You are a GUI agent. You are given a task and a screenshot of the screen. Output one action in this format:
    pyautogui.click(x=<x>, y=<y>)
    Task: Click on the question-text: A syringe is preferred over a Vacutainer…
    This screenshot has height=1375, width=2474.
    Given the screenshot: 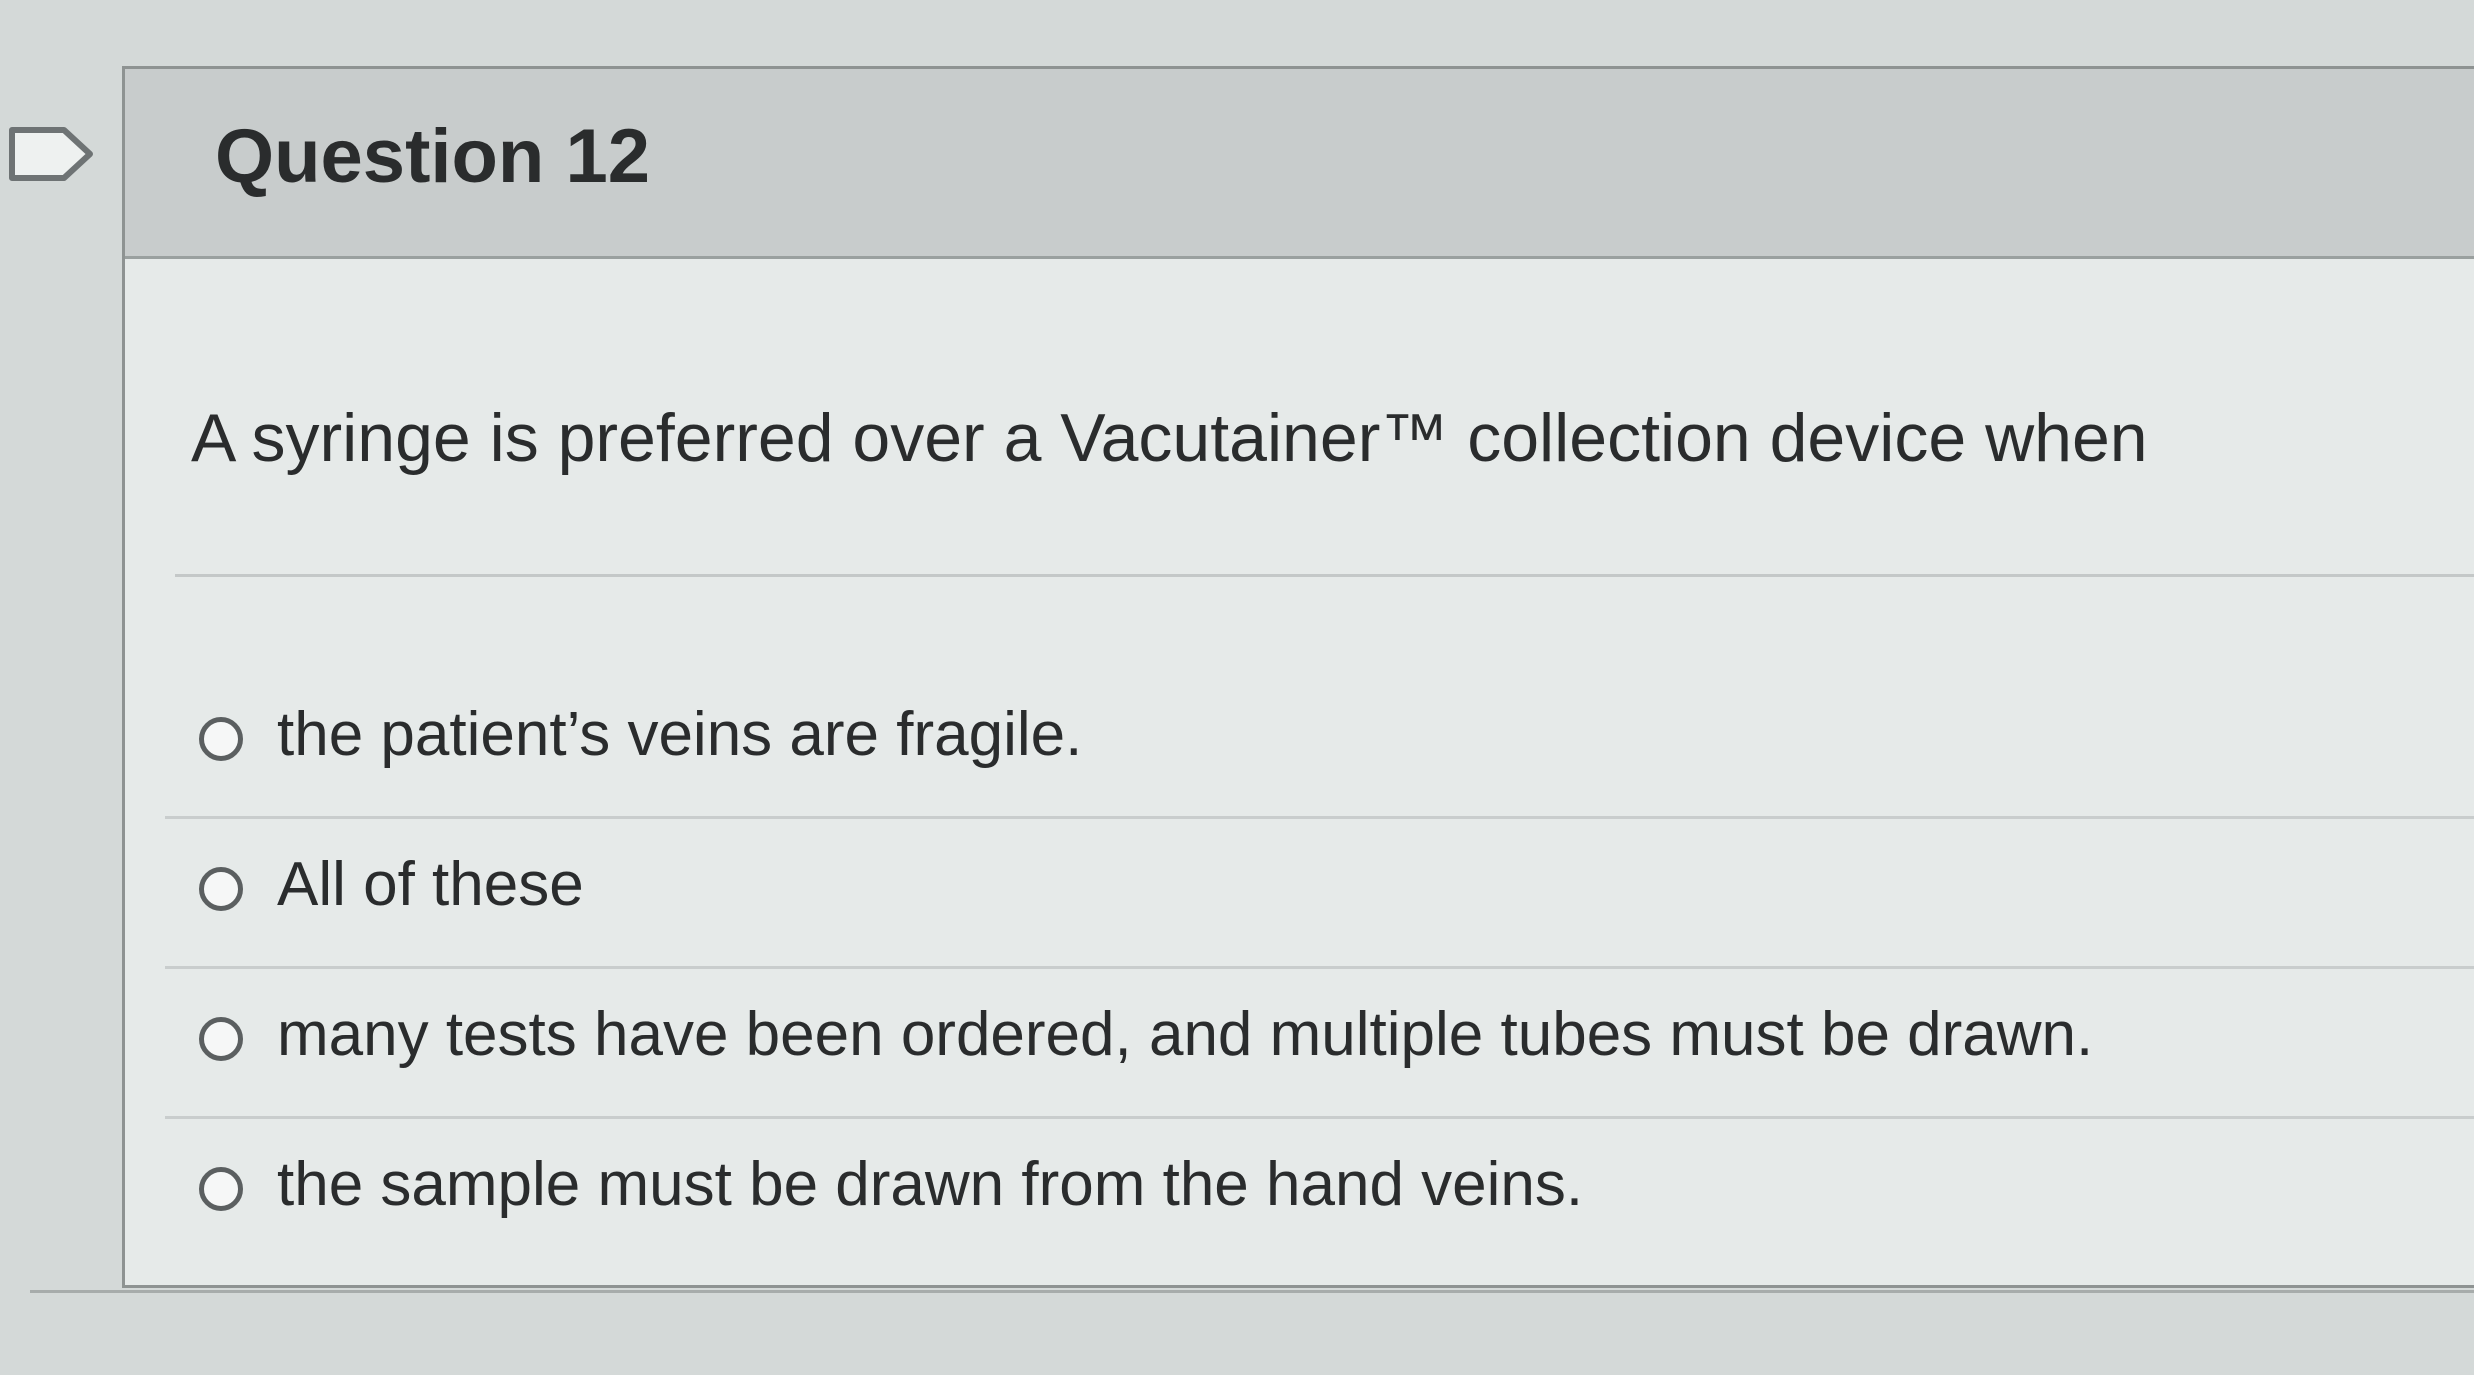 What is the action you would take?
    pyautogui.click(x=1169, y=438)
    